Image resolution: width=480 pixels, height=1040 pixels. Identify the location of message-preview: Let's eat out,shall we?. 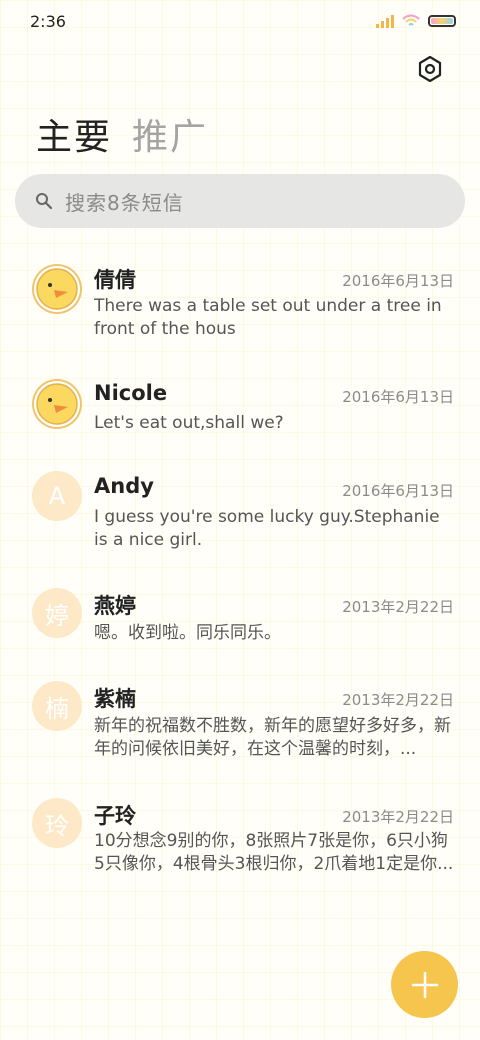
(189, 423).